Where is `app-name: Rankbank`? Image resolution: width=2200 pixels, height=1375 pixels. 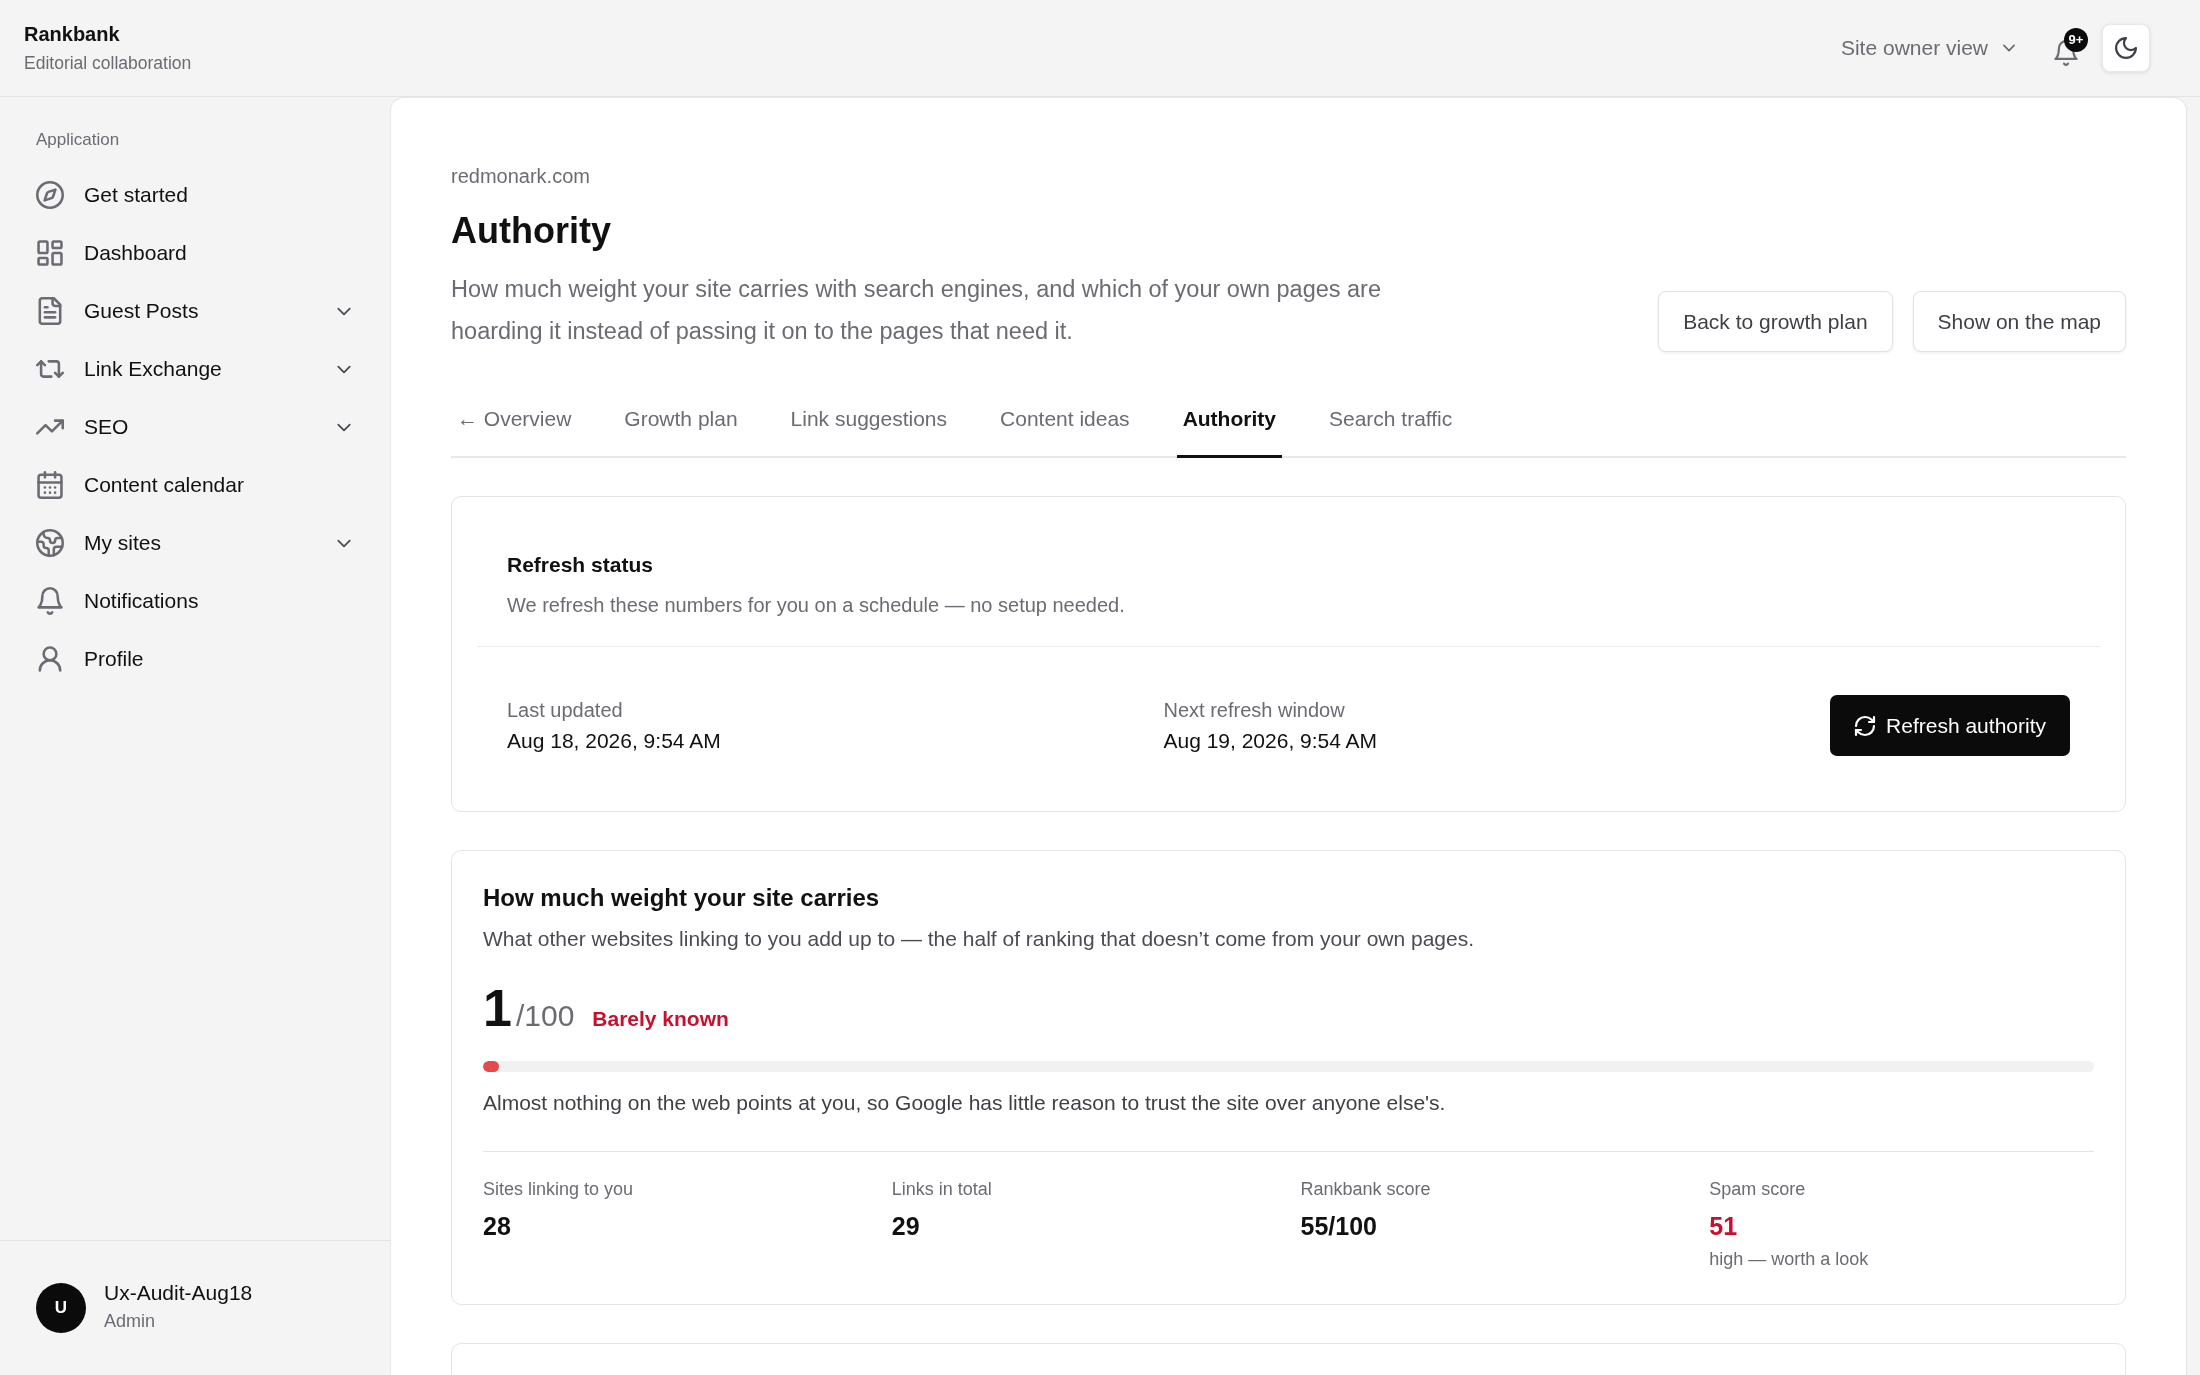
app-name: Rankbank is located at coordinates (72, 34).